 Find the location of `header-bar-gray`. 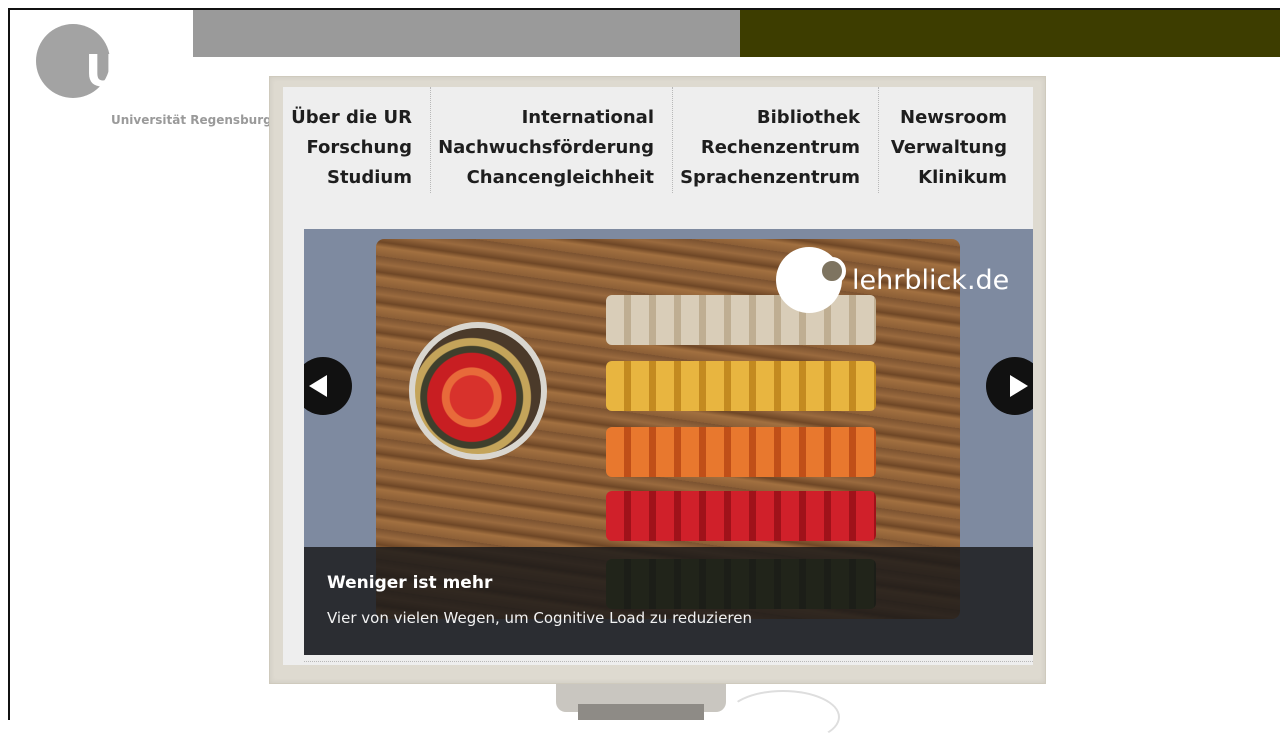

header-bar-gray is located at coordinates (466, 33).